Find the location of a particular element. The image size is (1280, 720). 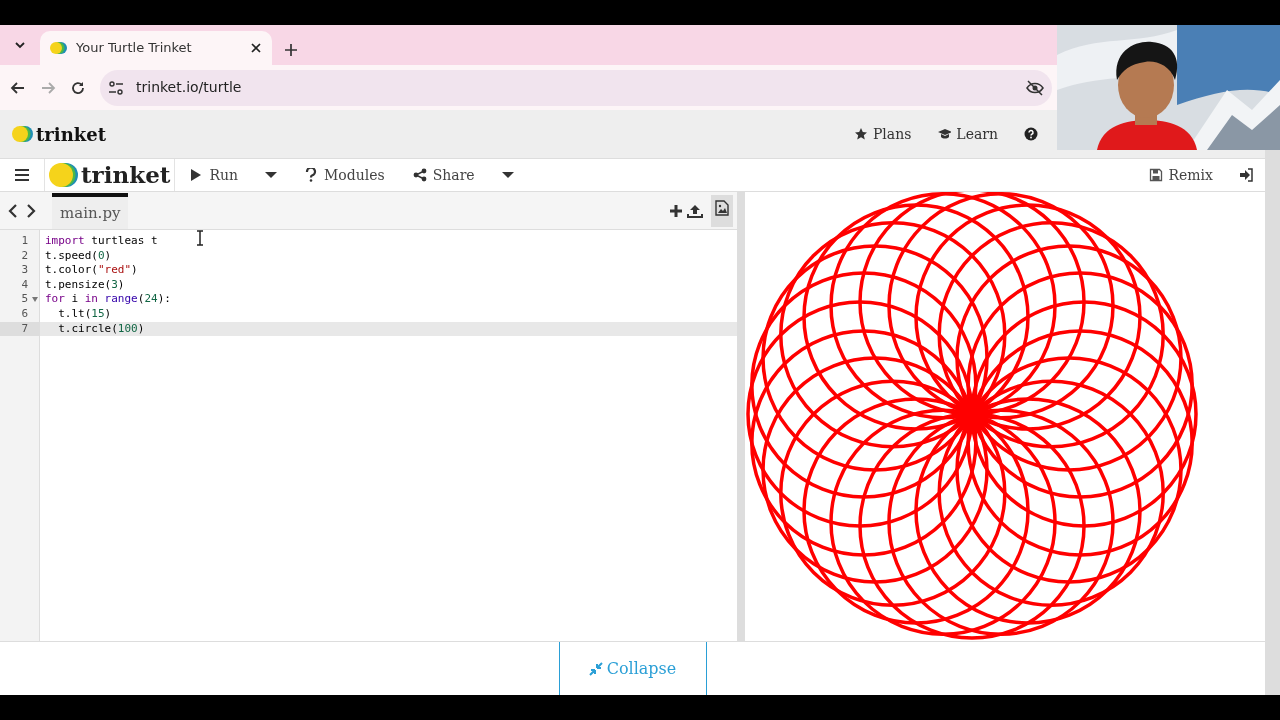

code-line: t.speed(0) is located at coordinates (78, 256).